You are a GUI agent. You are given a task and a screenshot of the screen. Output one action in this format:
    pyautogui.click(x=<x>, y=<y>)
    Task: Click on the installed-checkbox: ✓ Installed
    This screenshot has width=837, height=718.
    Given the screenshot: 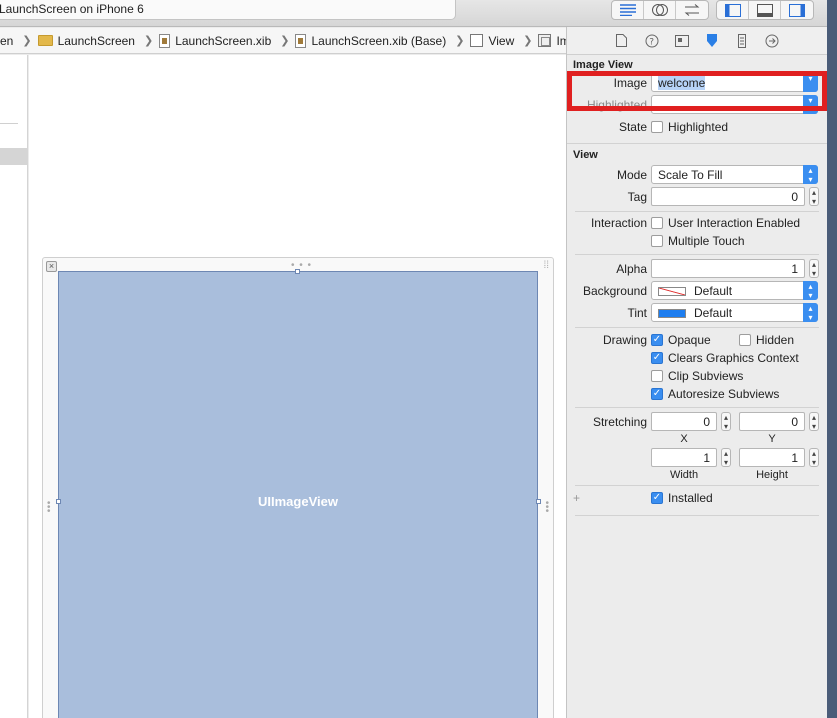 What is the action you would take?
    pyautogui.click(x=682, y=498)
    